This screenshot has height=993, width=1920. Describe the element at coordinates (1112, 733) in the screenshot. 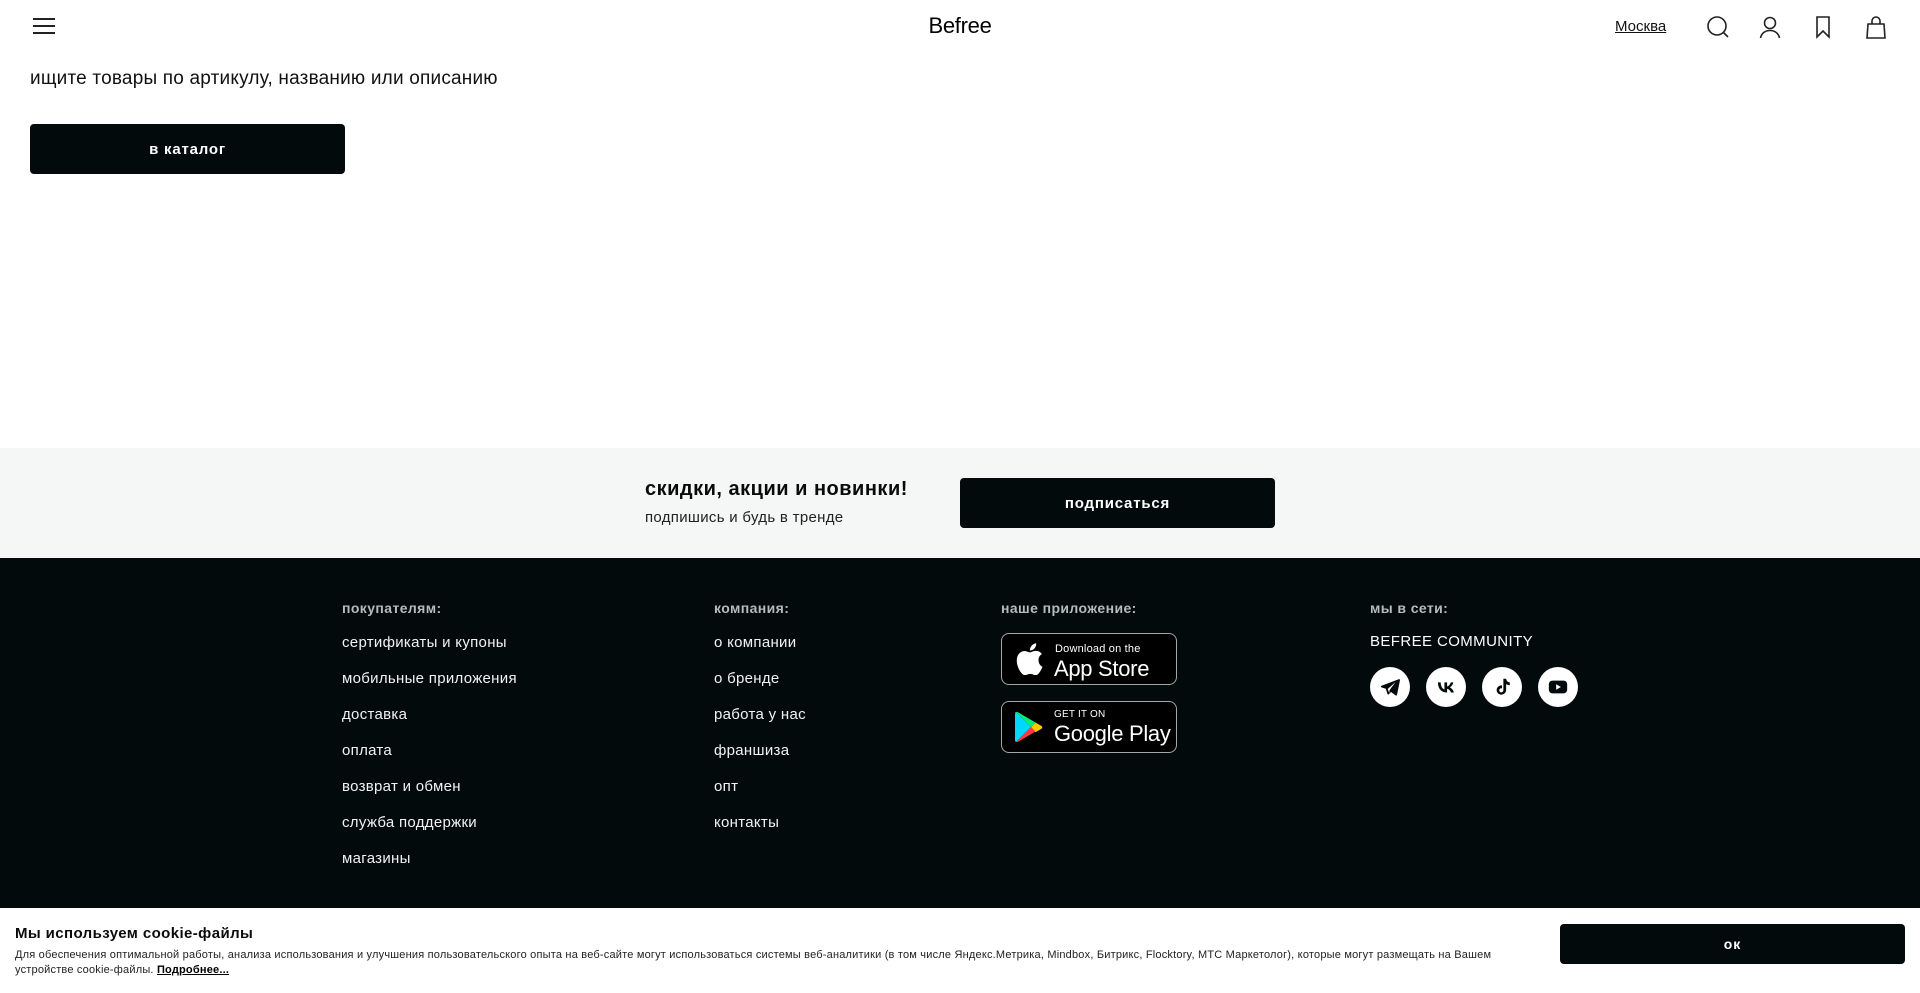

I see `google-play-label: Google Play` at that location.